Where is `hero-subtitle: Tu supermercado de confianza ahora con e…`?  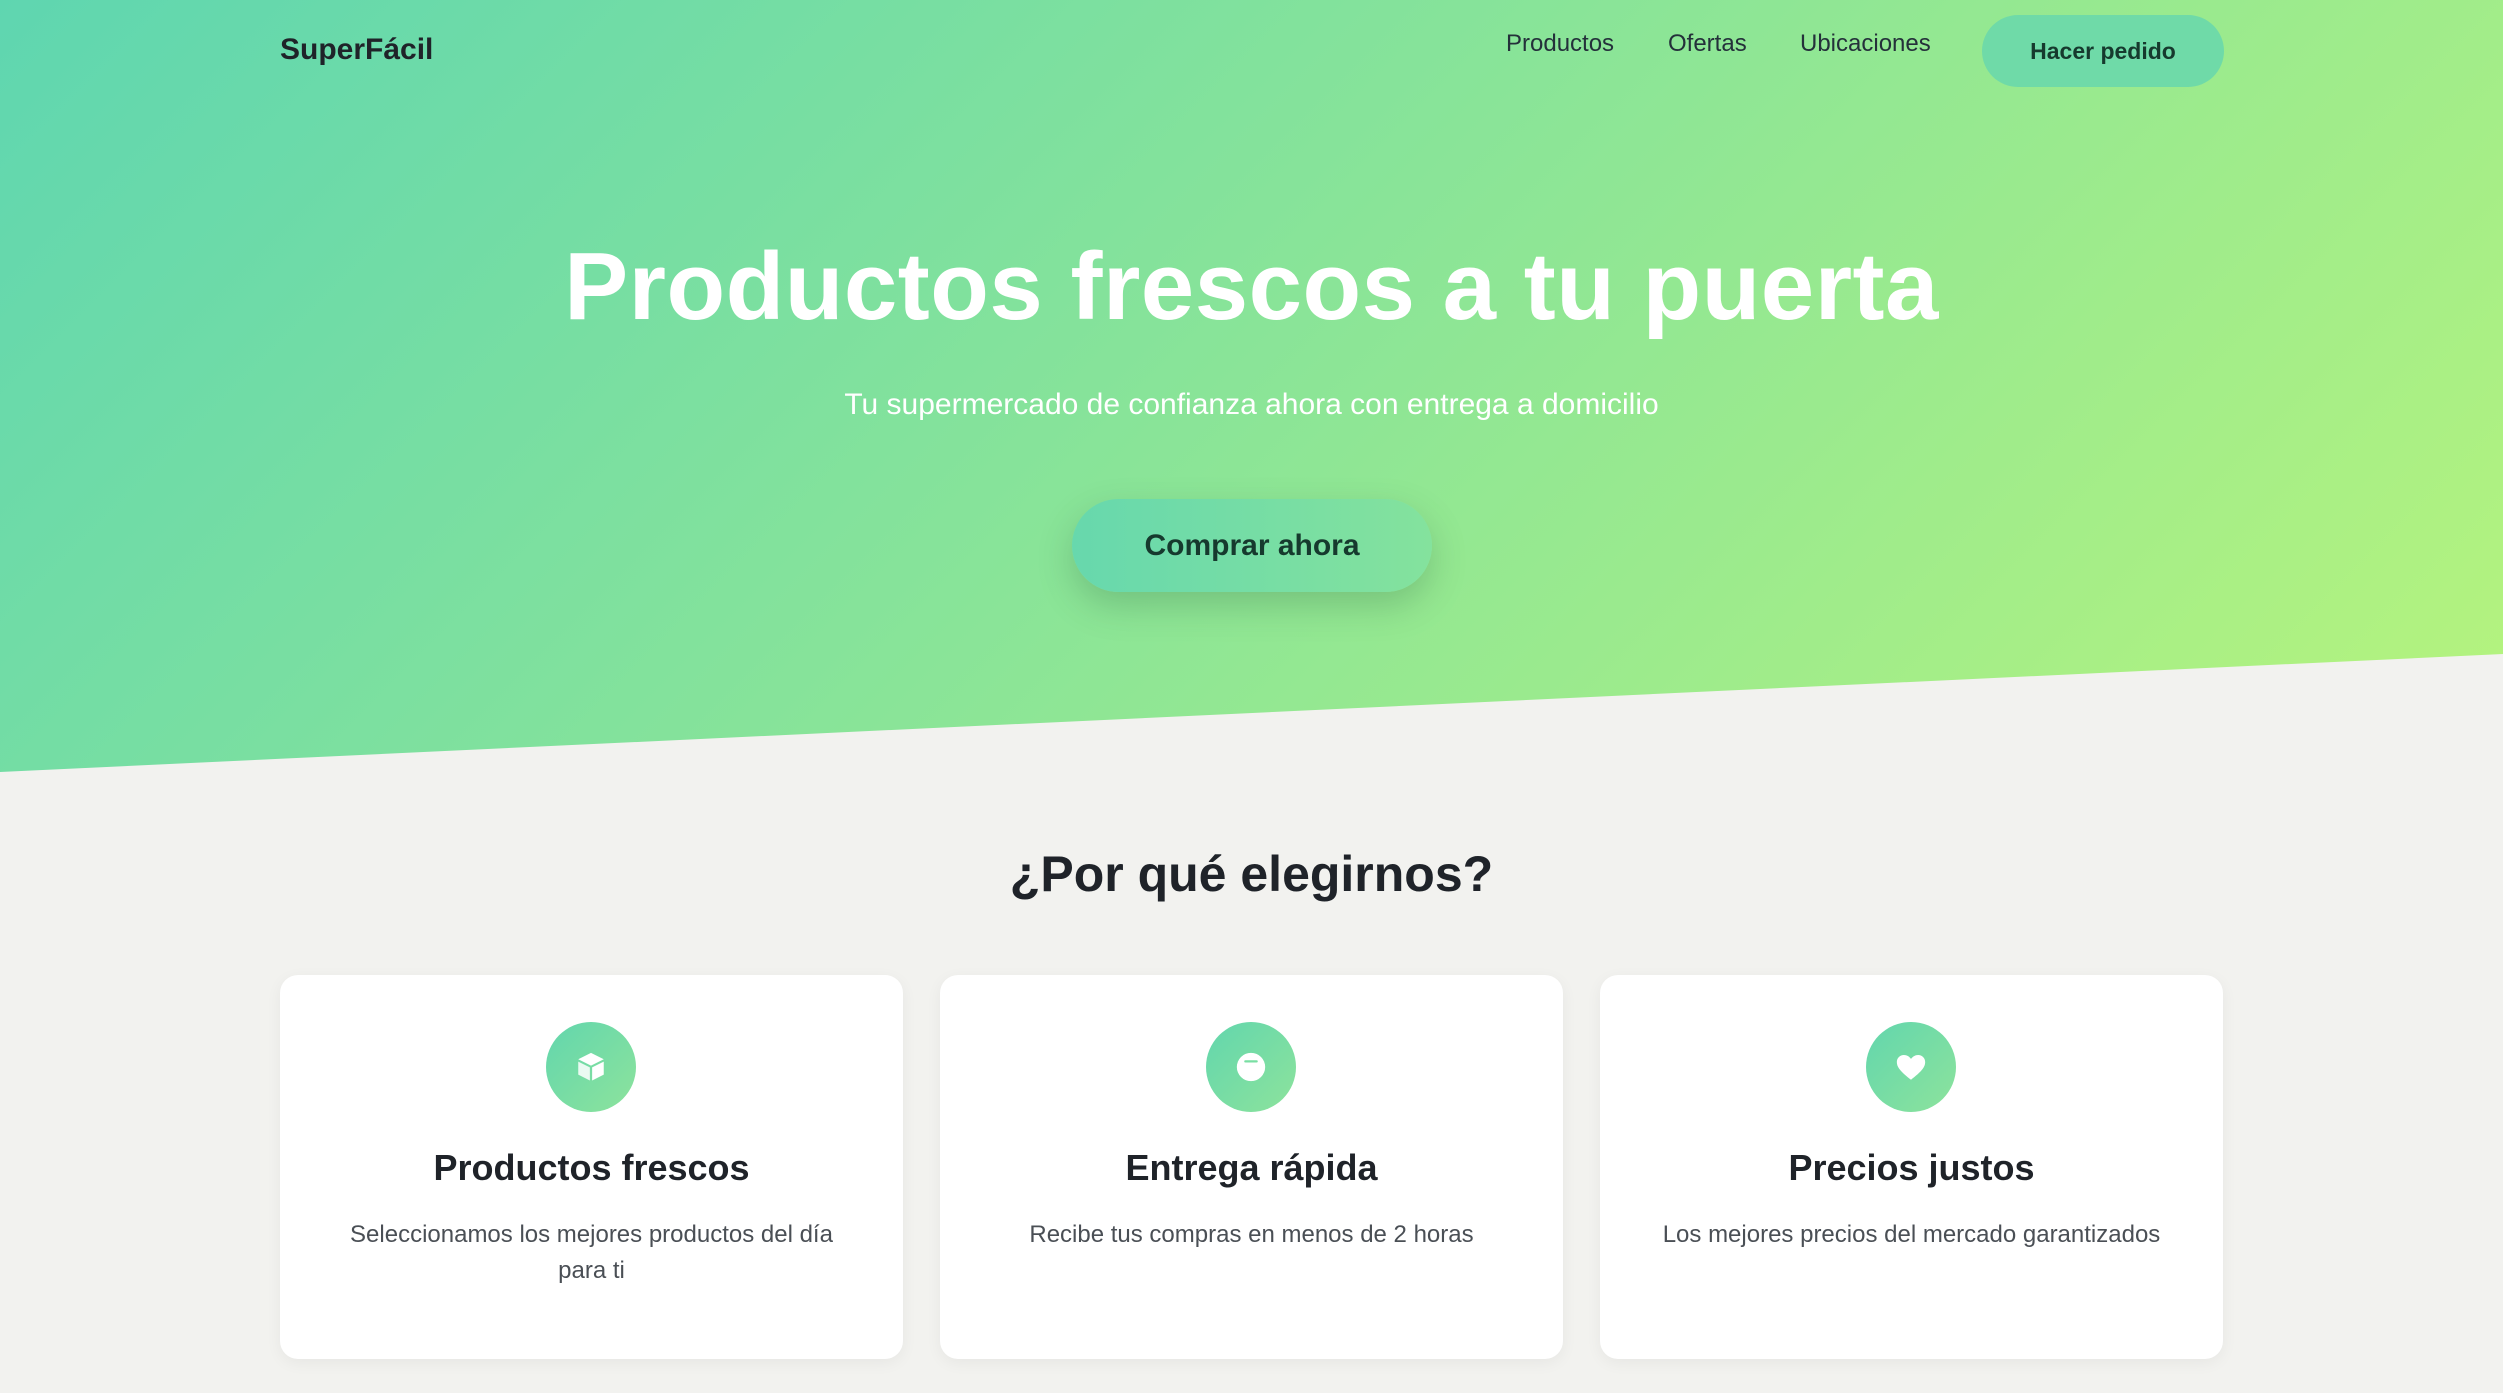 hero-subtitle: Tu supermercado de confianza ahora con e… is located at coordinates (1251, 404).